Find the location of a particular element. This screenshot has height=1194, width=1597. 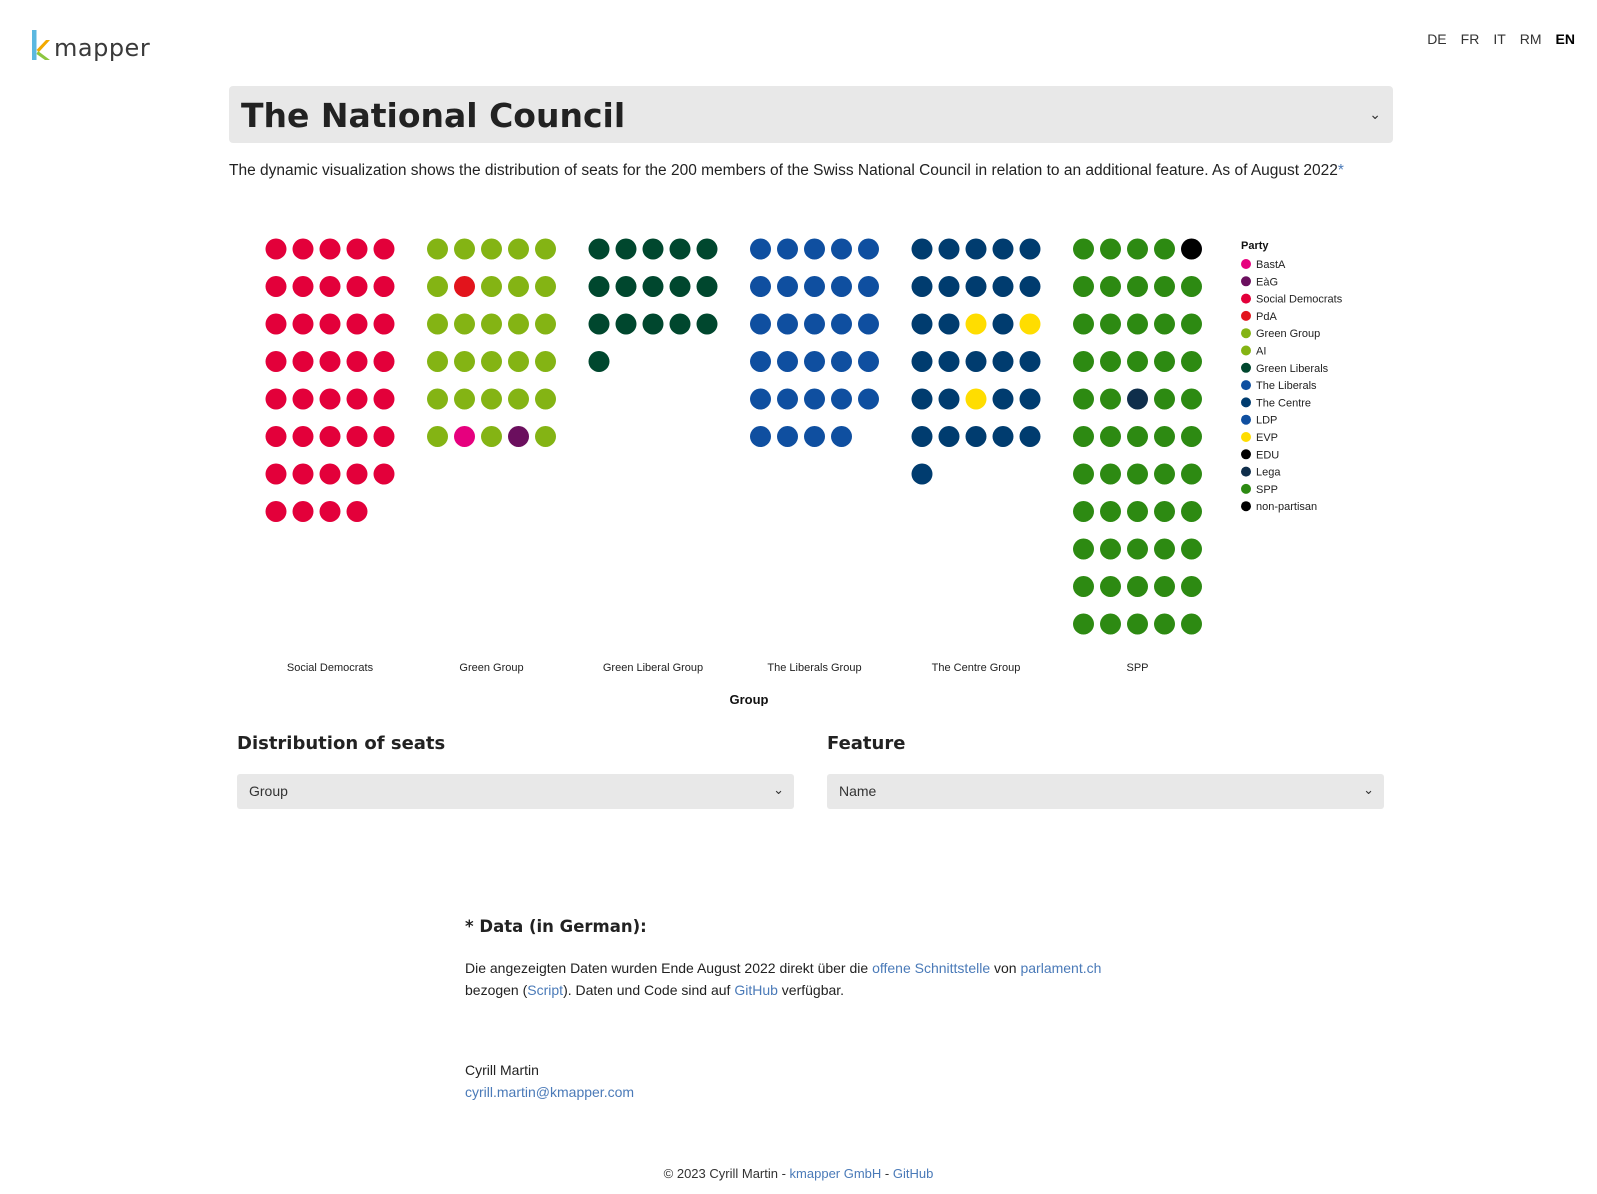

author-email-link: cyrill.martin@kmapper.com is located at coordinates (549, 1092).